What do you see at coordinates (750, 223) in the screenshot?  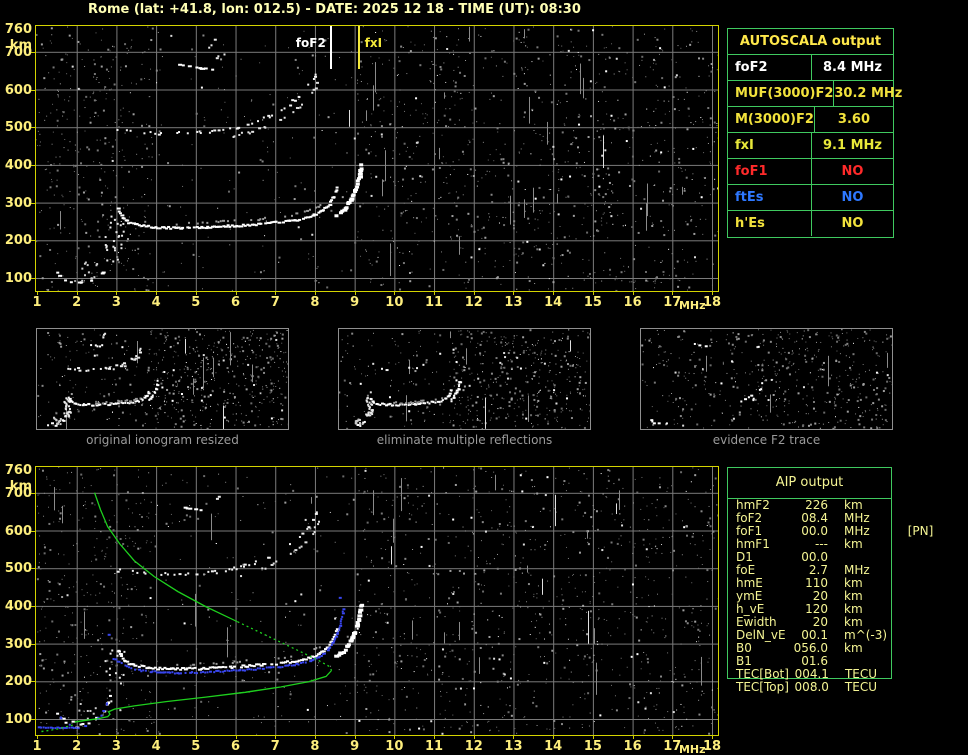 I see `autoscala-row-label: h'Es` at bounding box center [750, 223].